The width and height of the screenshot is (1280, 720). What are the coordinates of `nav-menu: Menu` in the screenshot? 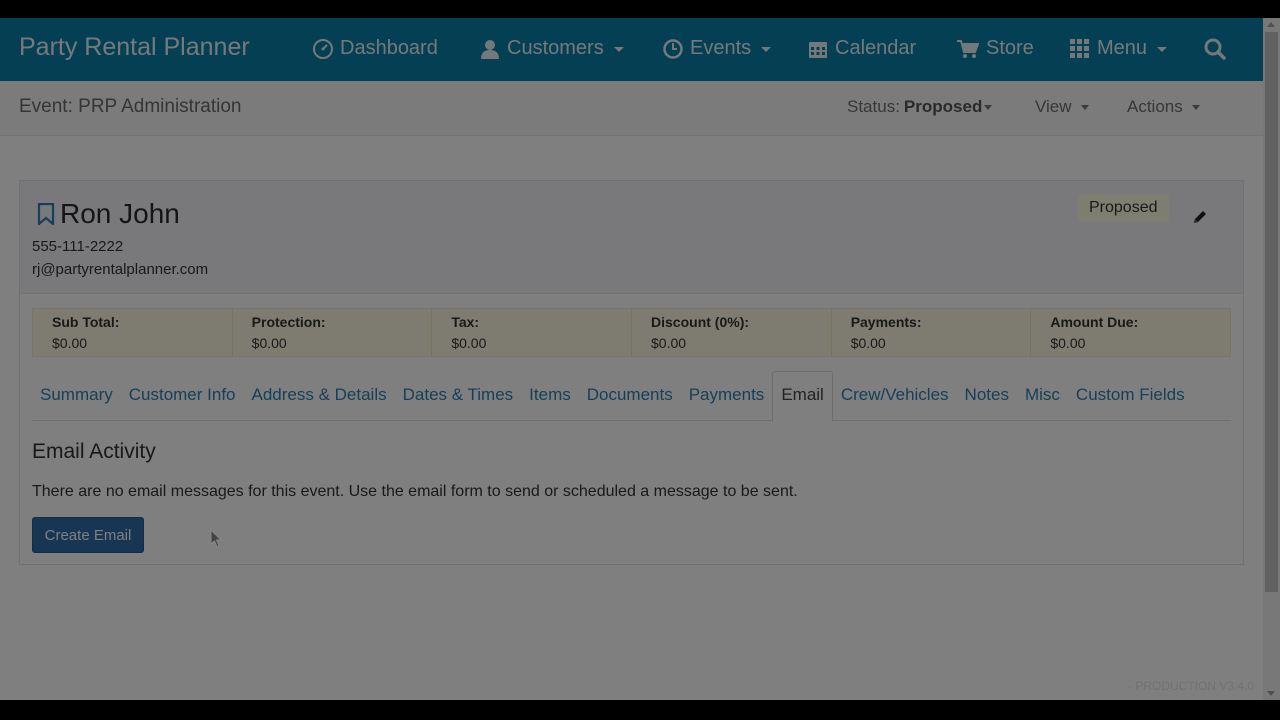 It's located at (1119, 48).